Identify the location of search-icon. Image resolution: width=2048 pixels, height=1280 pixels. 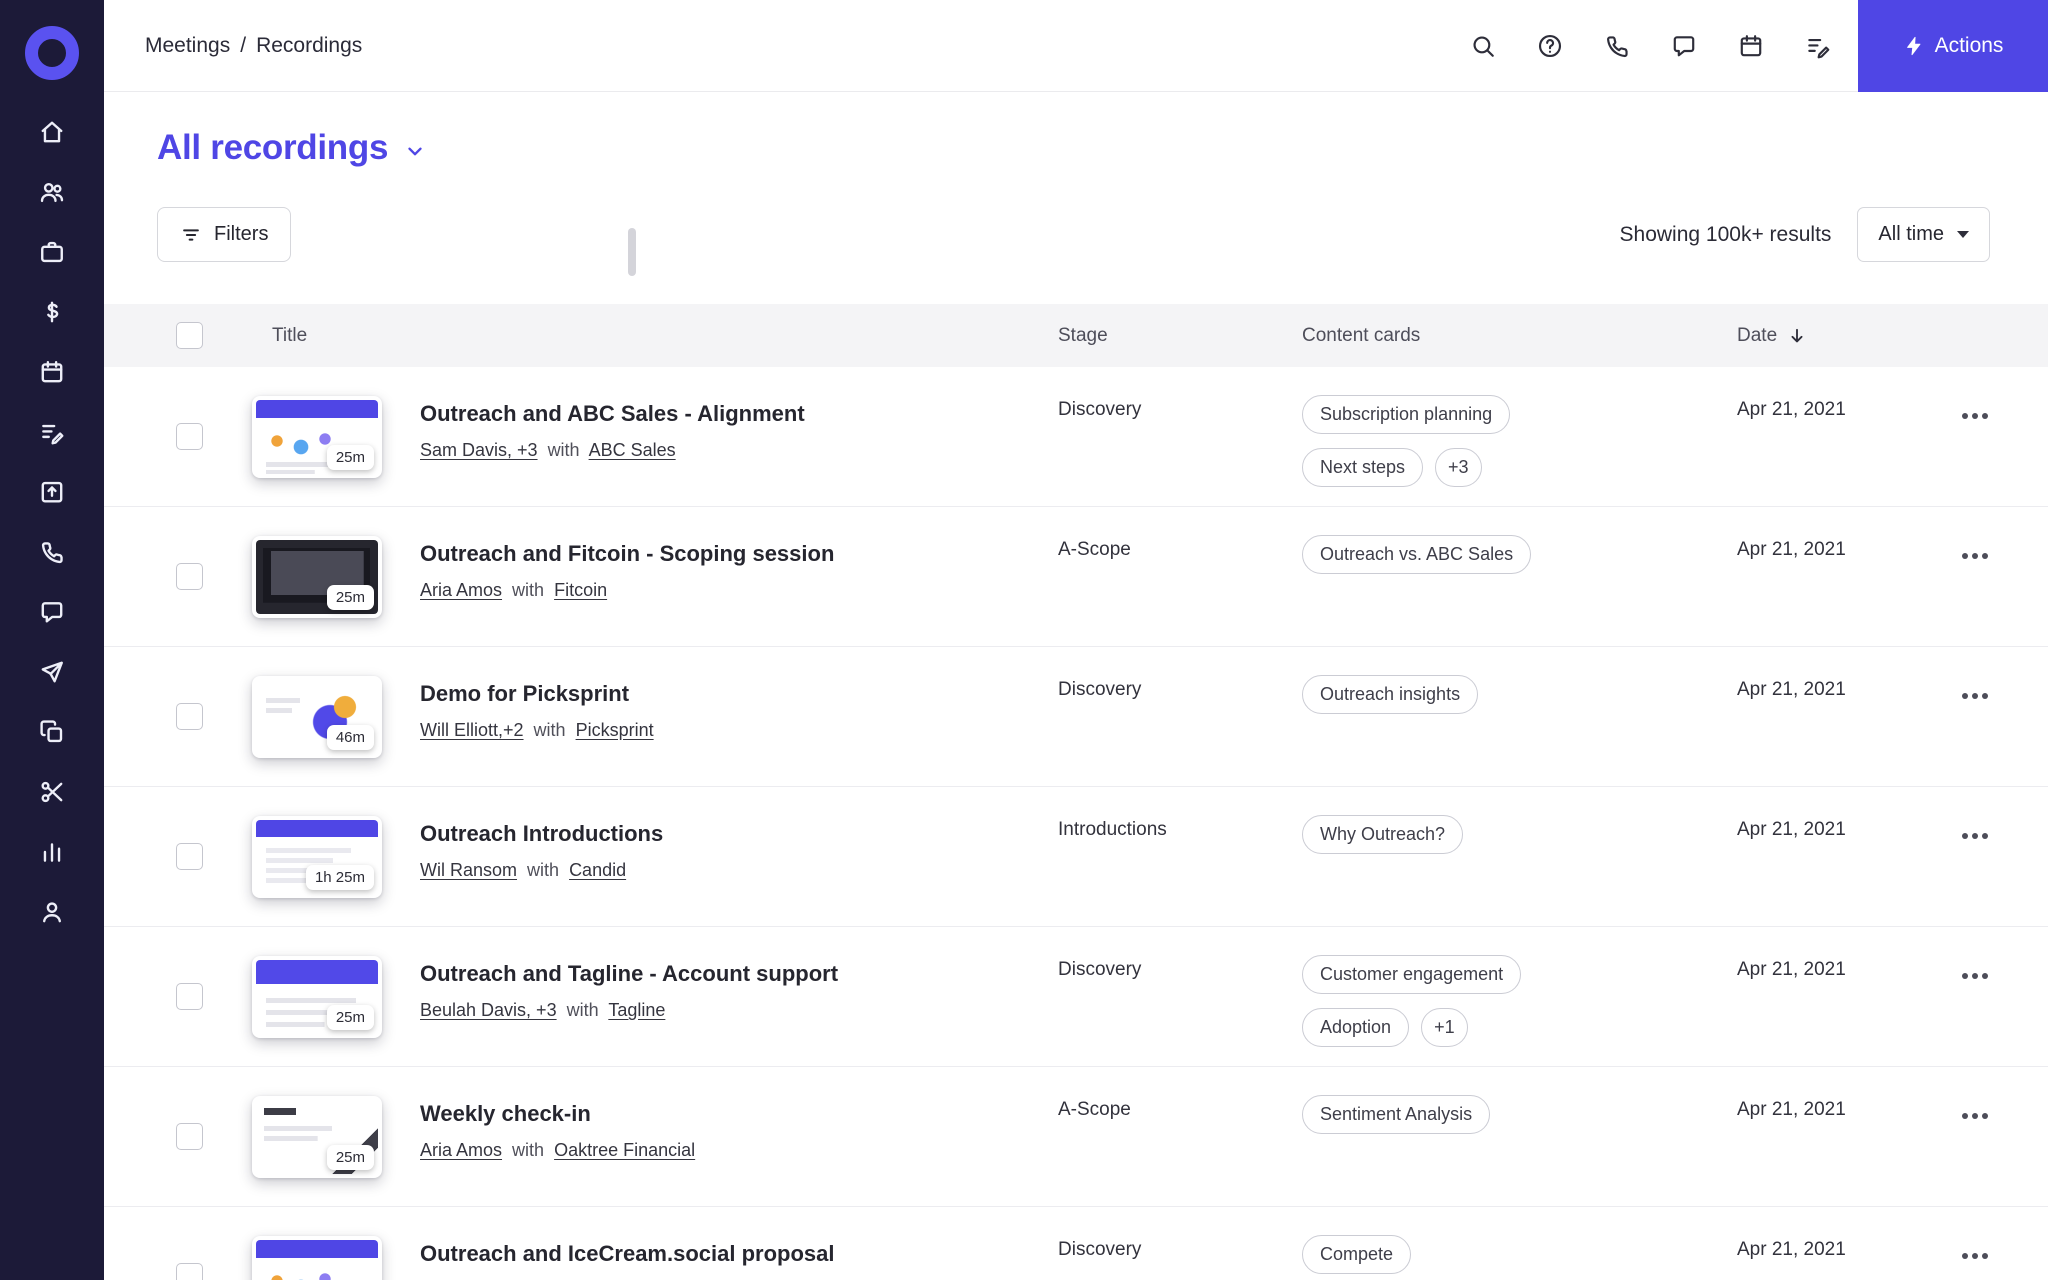
(1483, 46).